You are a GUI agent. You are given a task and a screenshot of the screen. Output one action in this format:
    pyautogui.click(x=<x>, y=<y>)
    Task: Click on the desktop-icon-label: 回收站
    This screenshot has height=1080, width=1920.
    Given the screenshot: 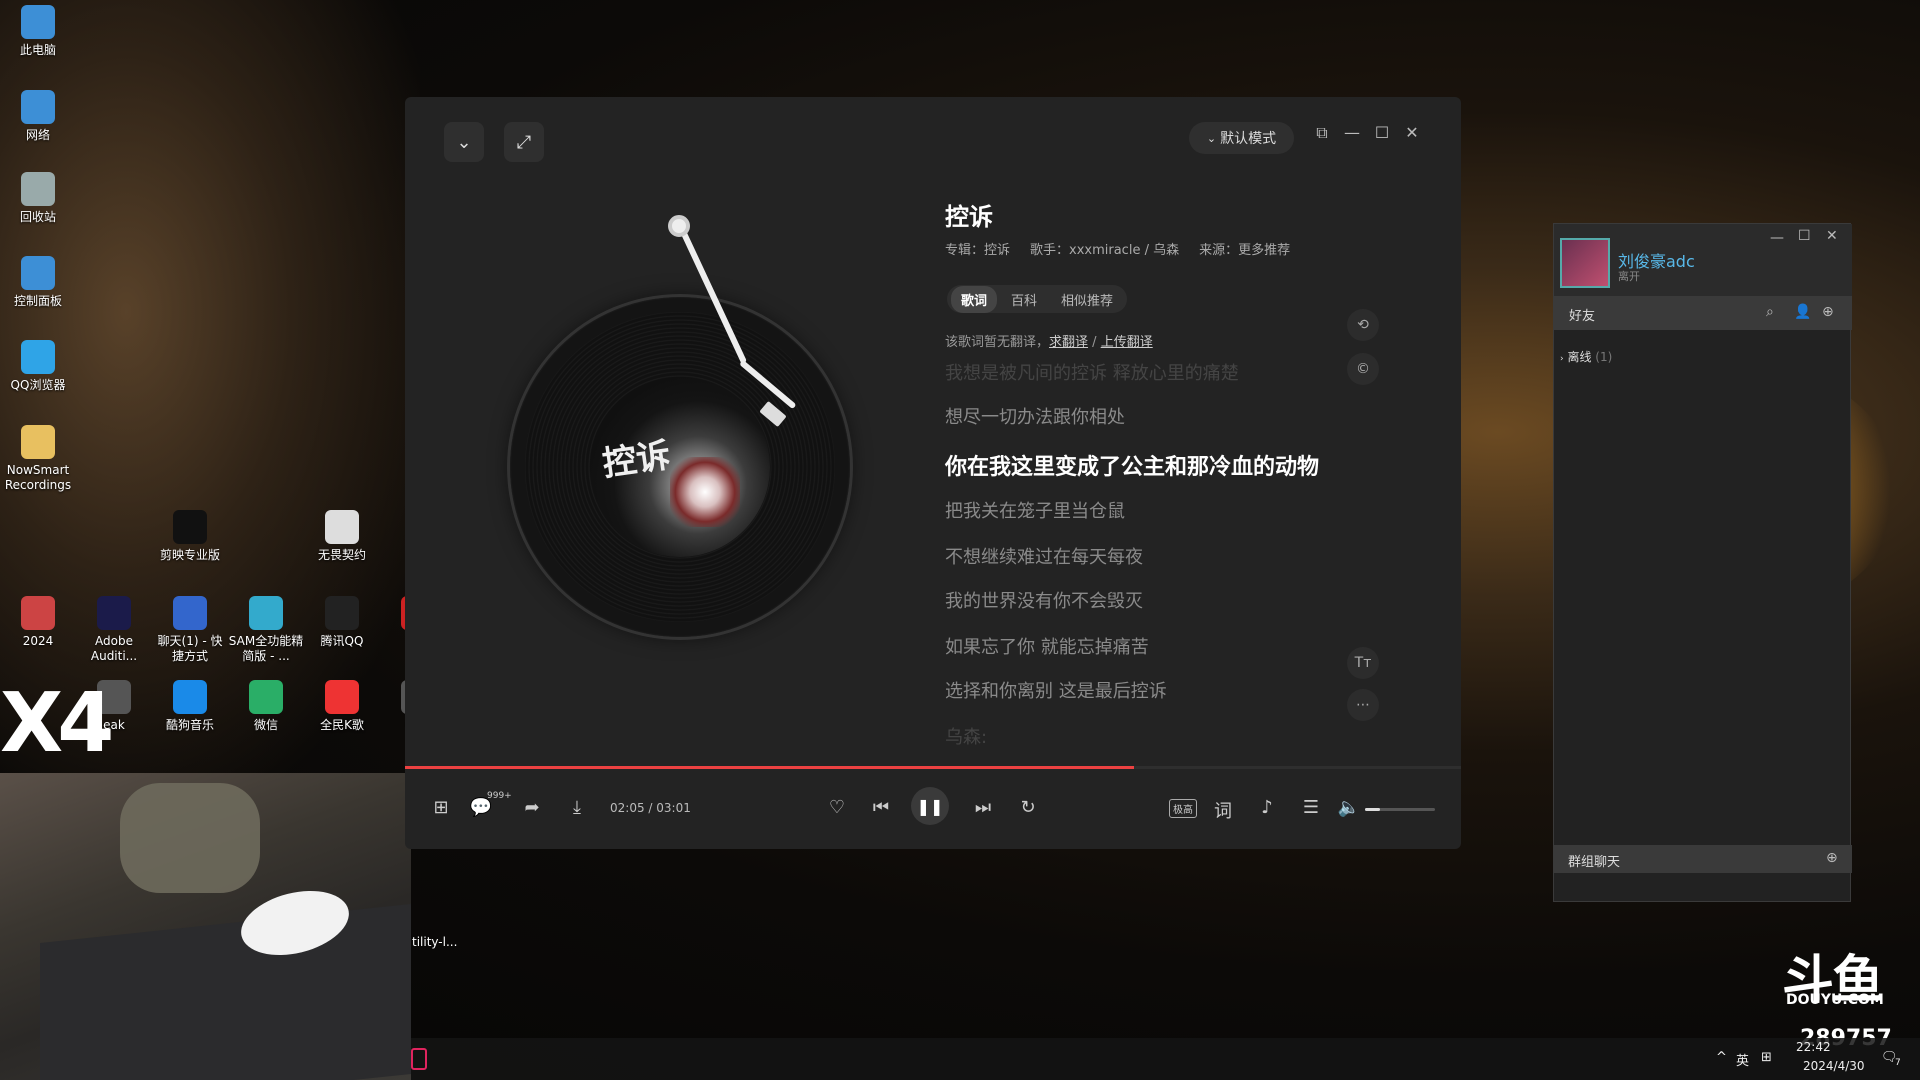 What is the action you would take?
    pyautogui.click(x=37, y=217)
    